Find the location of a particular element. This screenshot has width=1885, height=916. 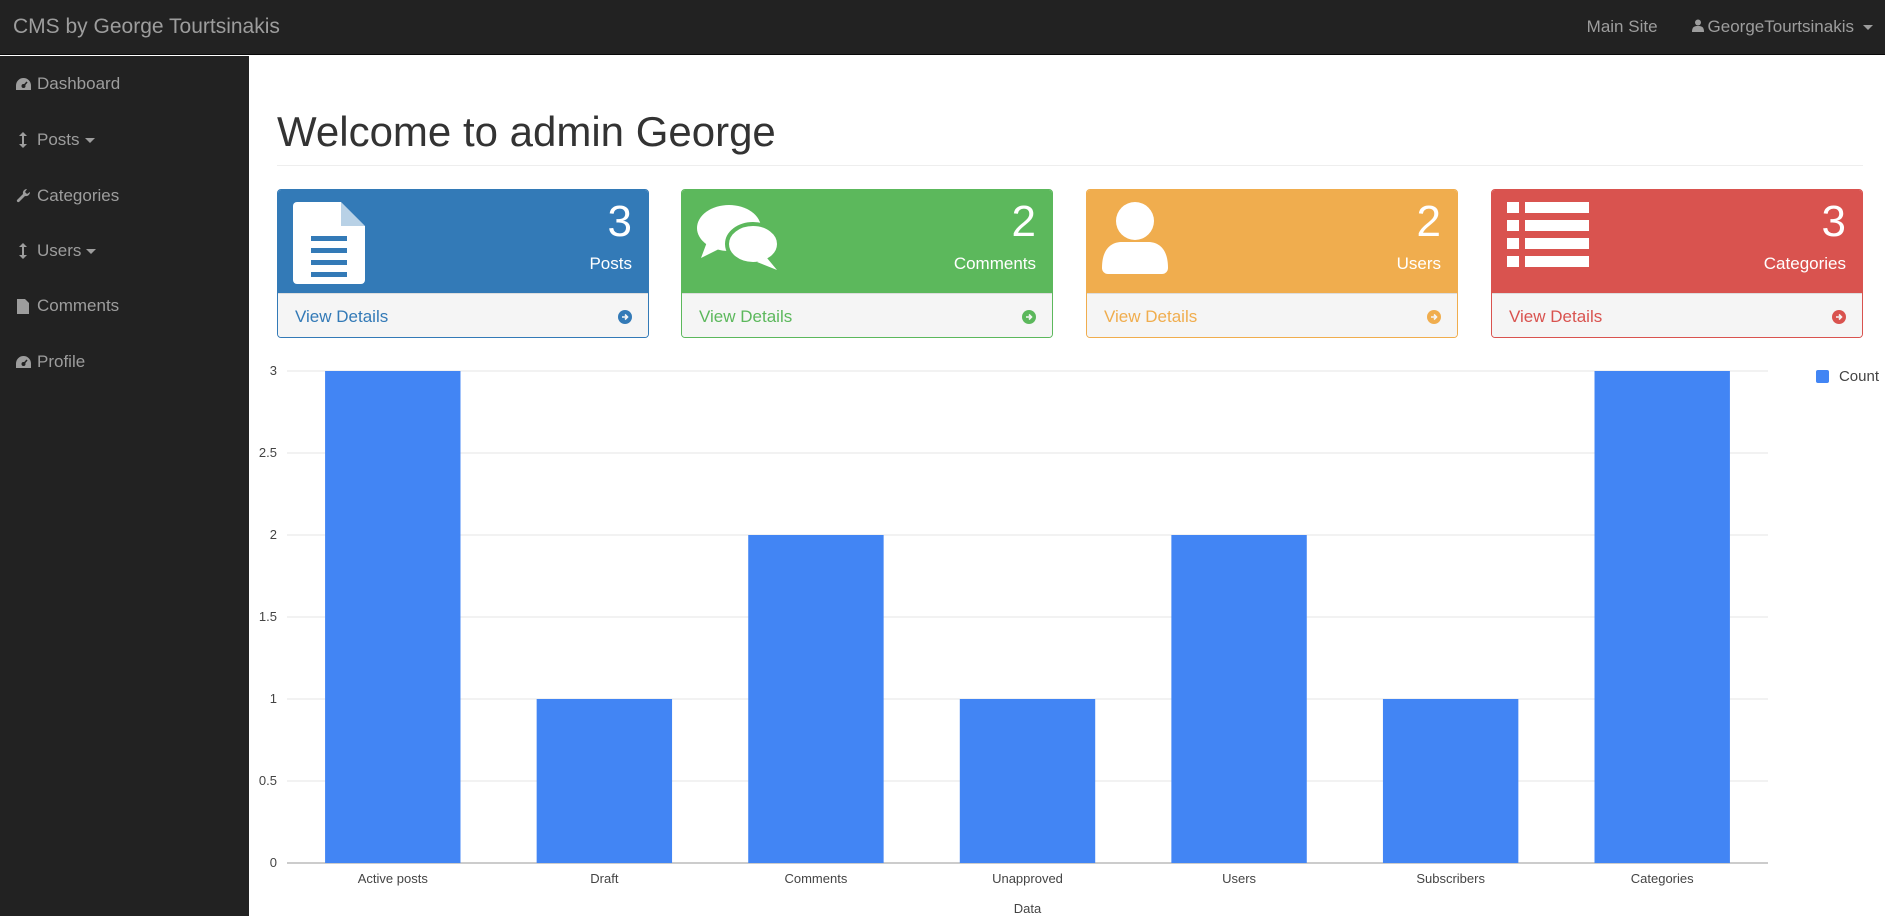

x-tick-label: Users is located at coordinates (1239, 878).